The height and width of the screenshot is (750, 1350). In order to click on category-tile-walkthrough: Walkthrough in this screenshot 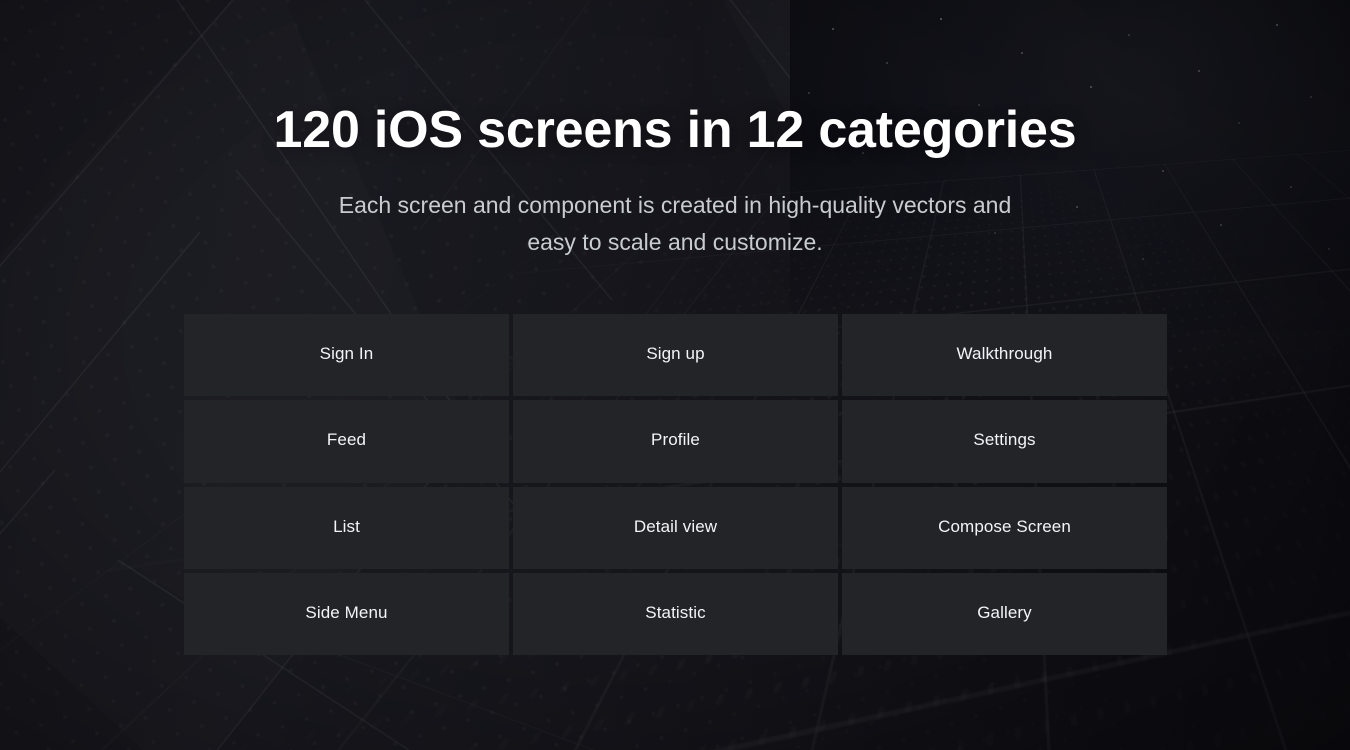, I will do `click(1004, 355)`.